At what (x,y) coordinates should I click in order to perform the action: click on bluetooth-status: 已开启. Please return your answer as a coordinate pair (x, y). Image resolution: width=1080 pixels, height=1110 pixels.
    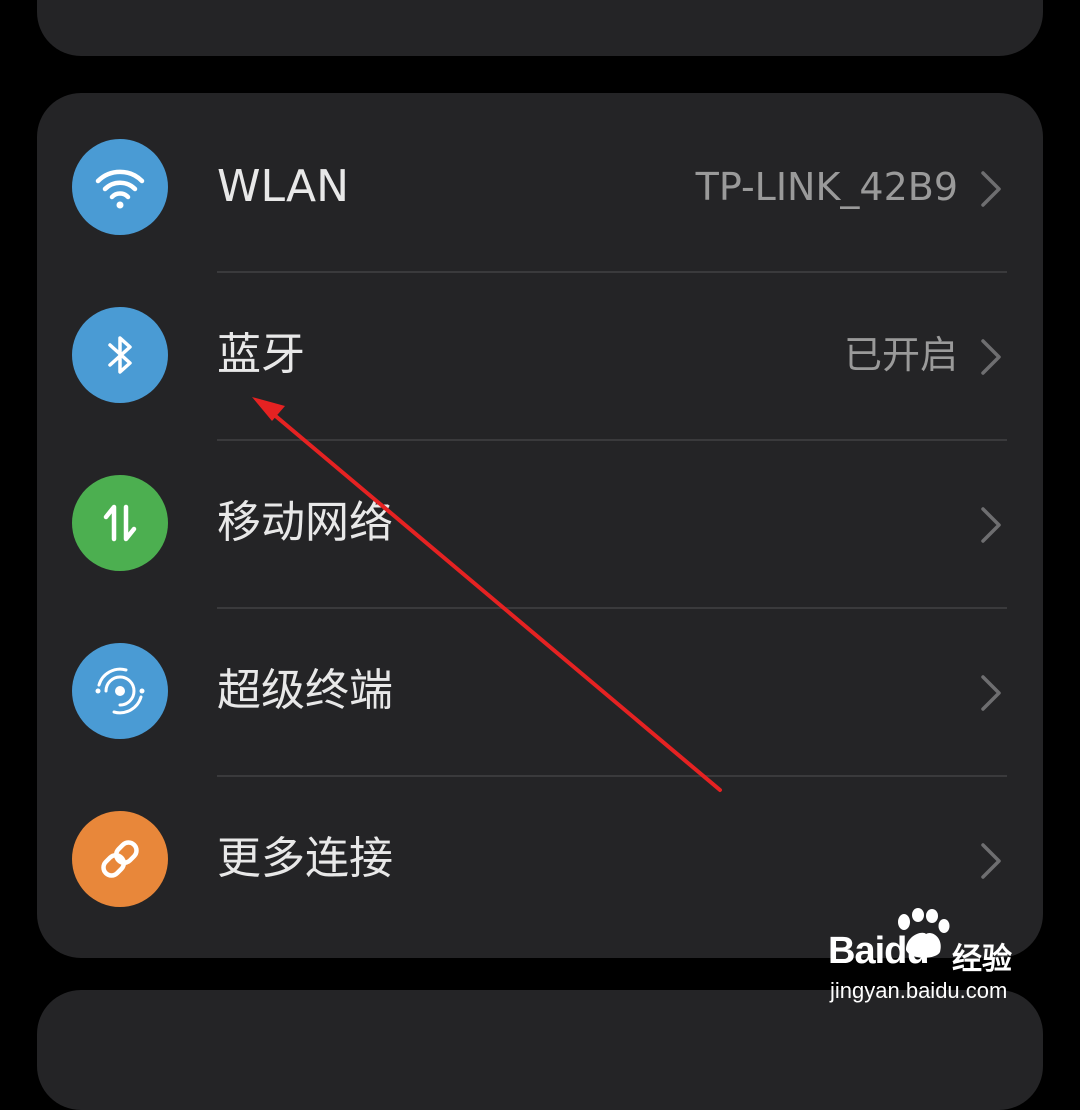
    Looking at the image, I should click on (900, 355).